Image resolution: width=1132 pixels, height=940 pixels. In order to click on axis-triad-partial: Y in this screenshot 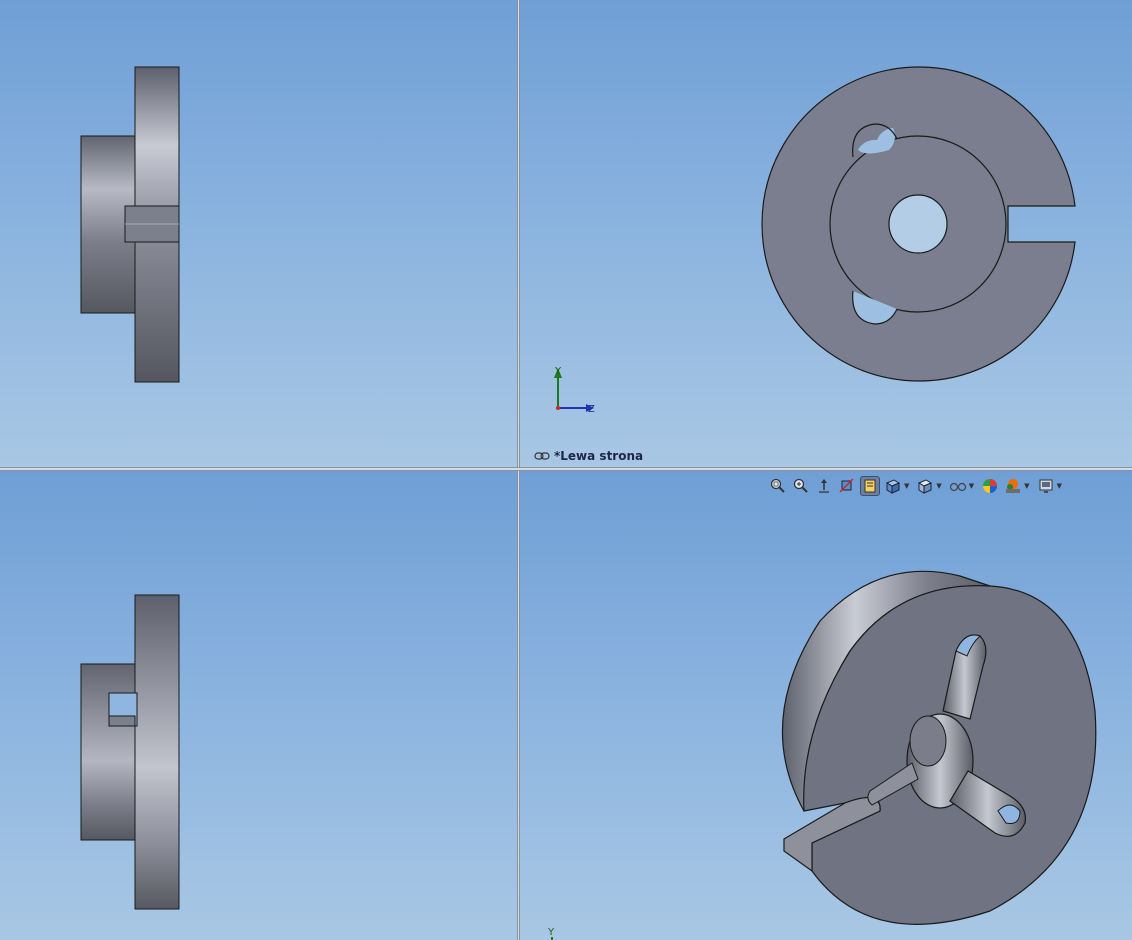, I will do `click(551, 933)`.